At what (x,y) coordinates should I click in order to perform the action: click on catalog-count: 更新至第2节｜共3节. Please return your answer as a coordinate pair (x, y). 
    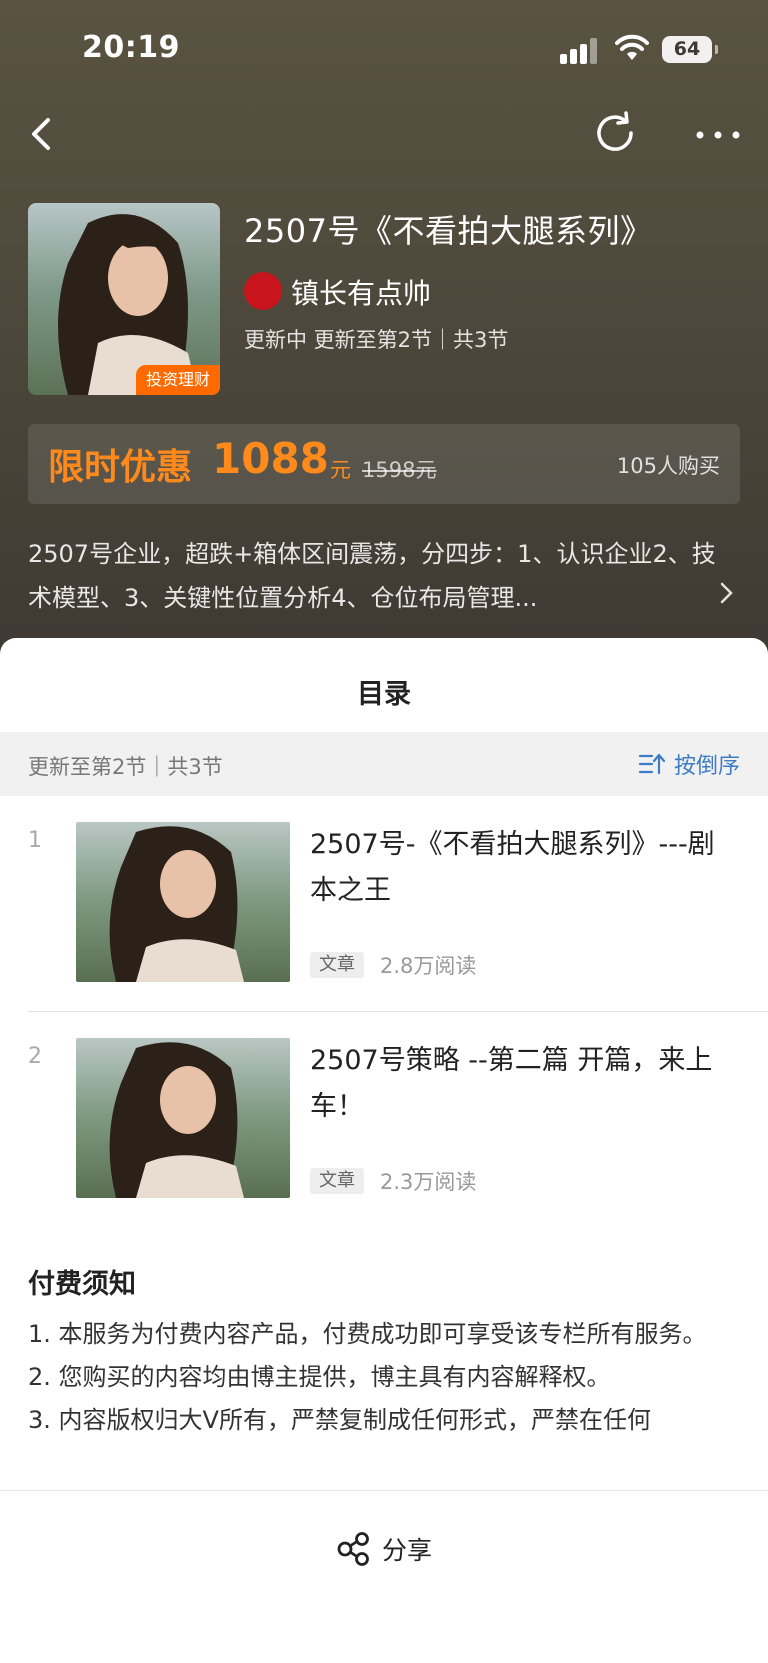
    Looking at the image, I should click on (125, 767).